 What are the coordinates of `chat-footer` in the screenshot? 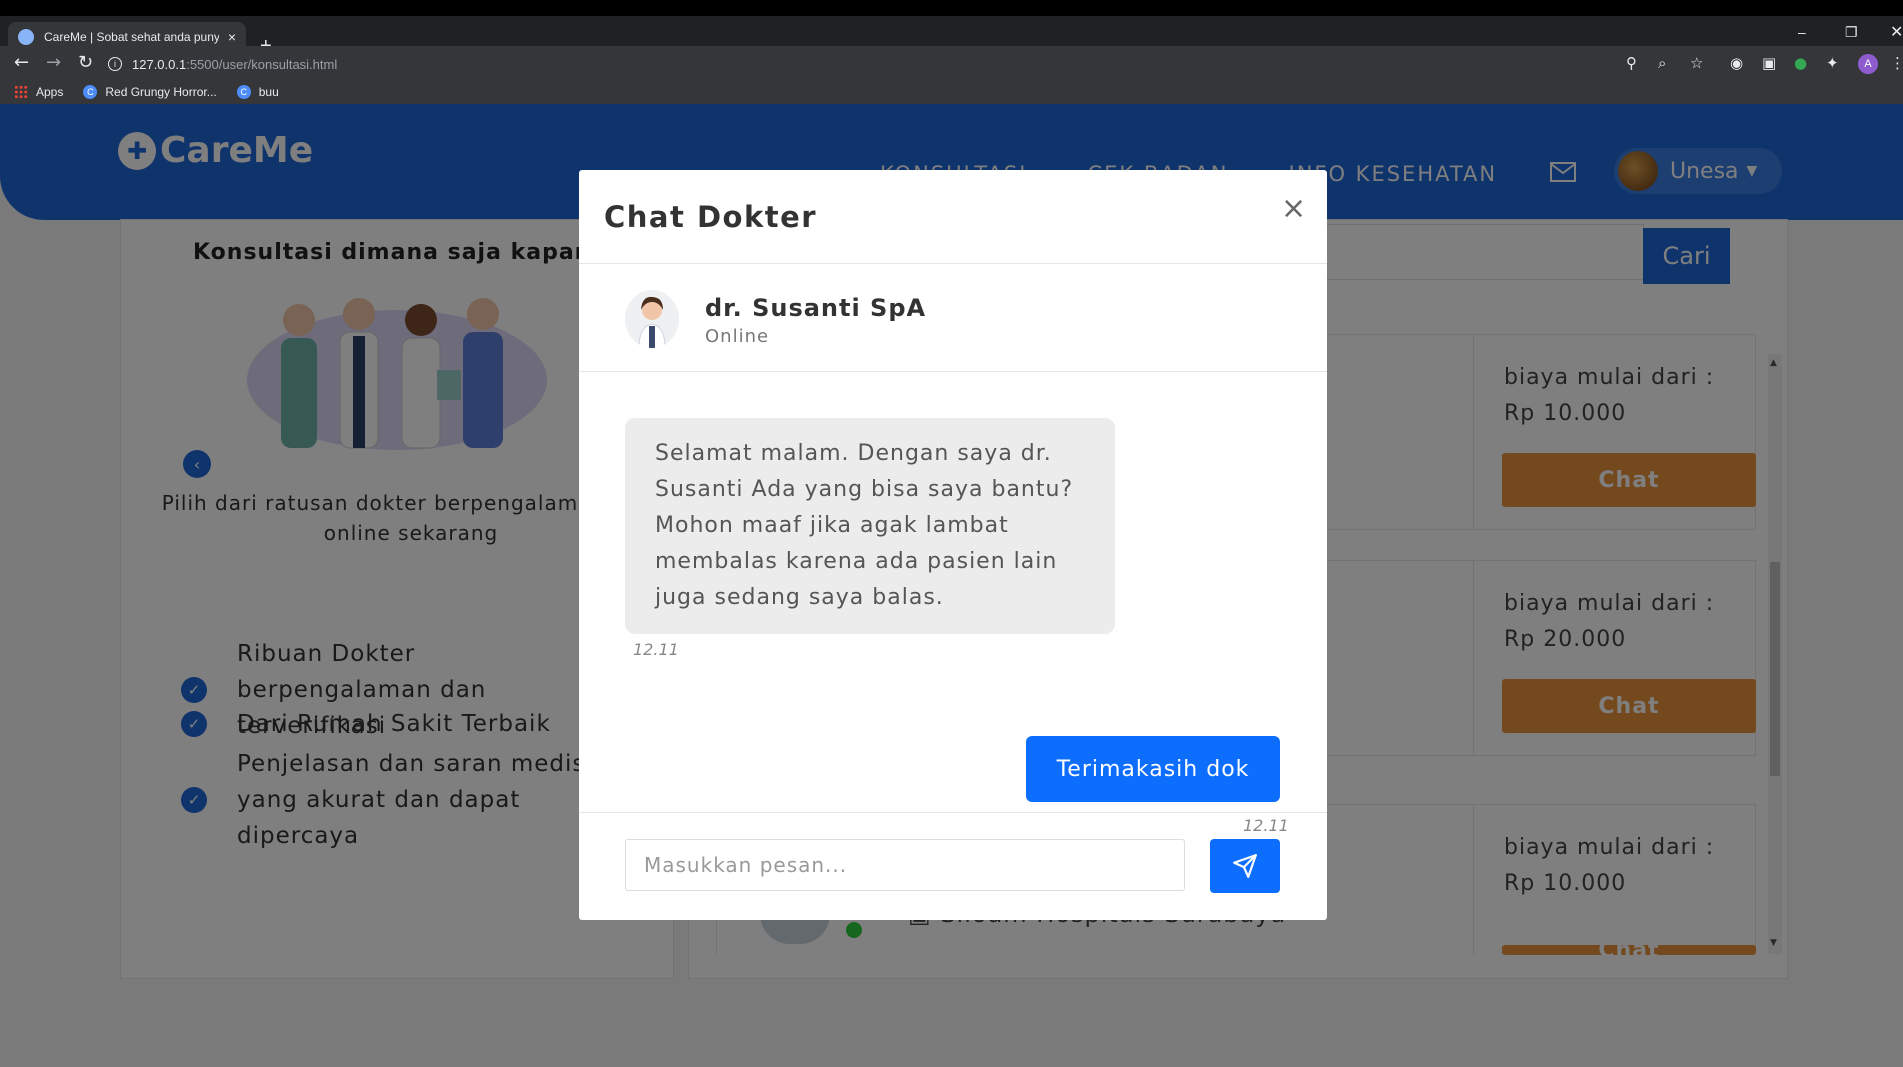 It's located at (953, 866).